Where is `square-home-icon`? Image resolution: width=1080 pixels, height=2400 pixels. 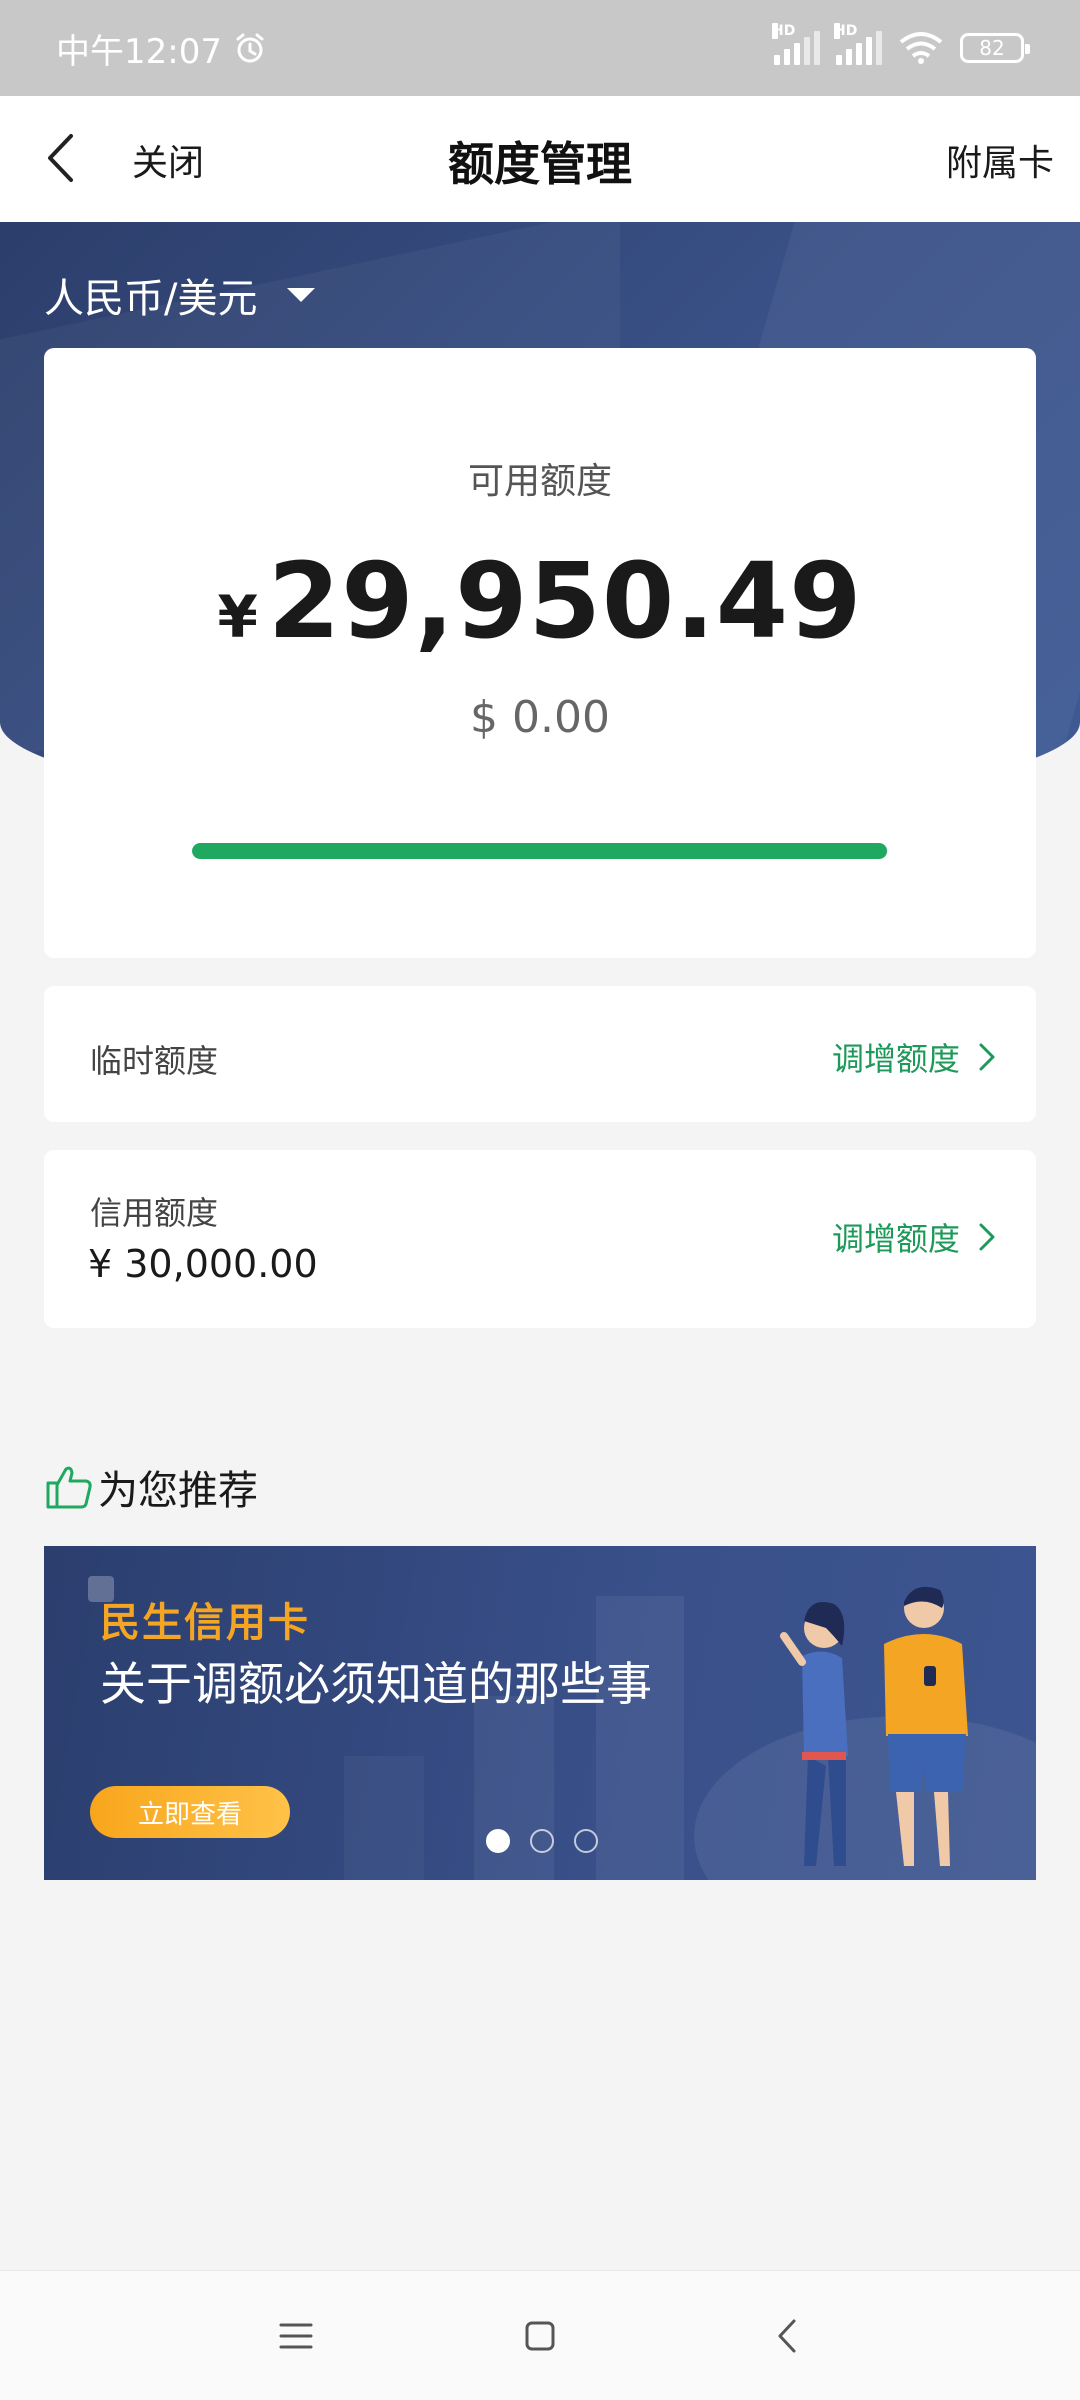
square-home-icon is located at coordinates (540, 2336).